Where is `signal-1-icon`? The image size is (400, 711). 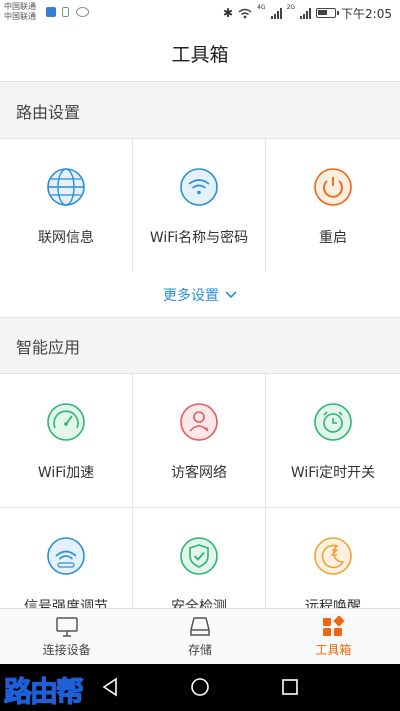
signal-1-icon is located at coordinates (276, 13).